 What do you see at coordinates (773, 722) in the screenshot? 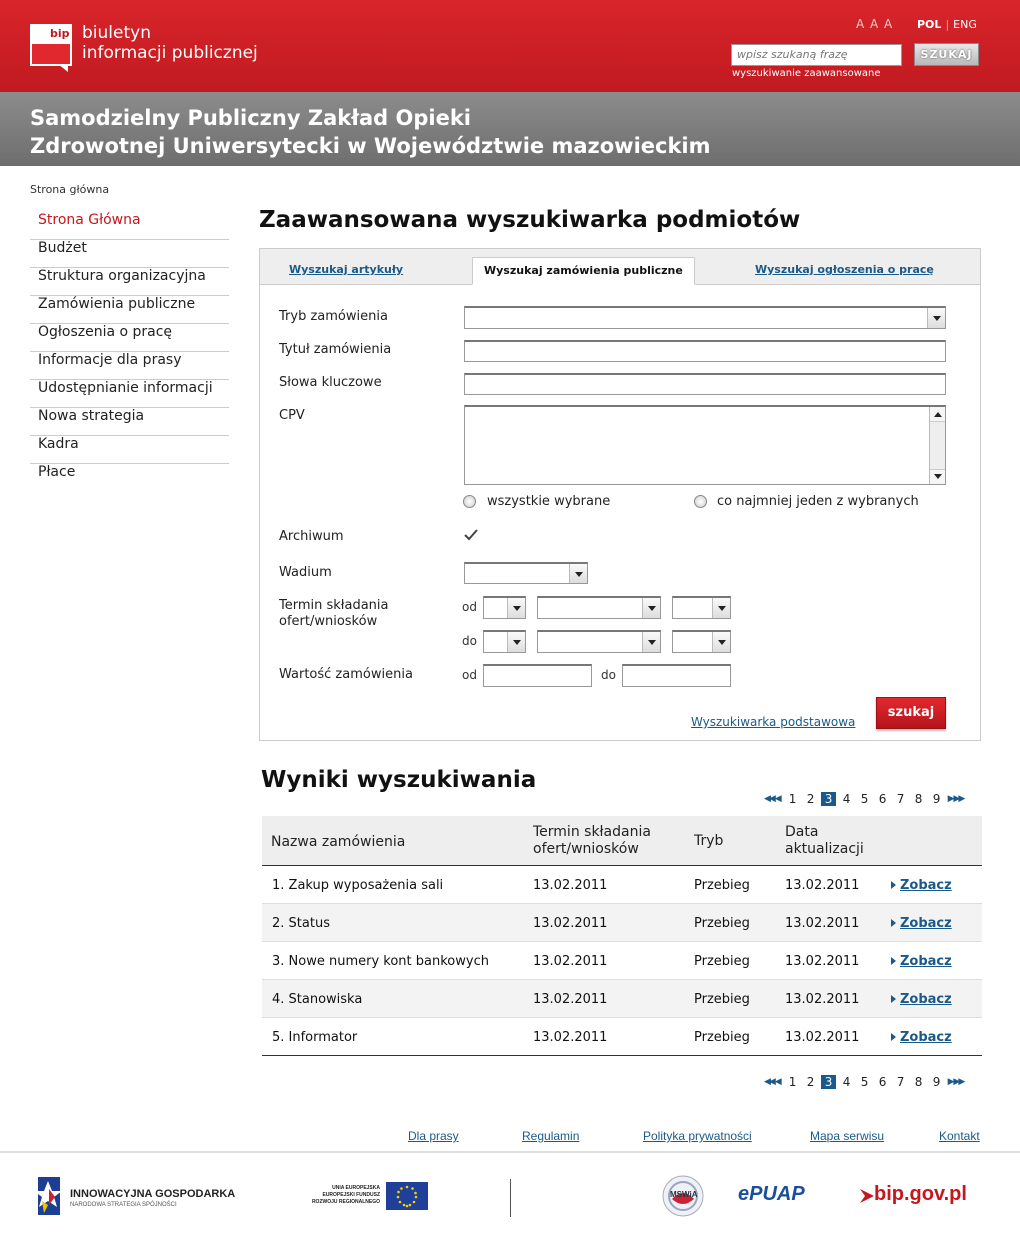
I see `basic-search-link: Wyszukiwarka podstawowa` at bounding box center [773, 722].